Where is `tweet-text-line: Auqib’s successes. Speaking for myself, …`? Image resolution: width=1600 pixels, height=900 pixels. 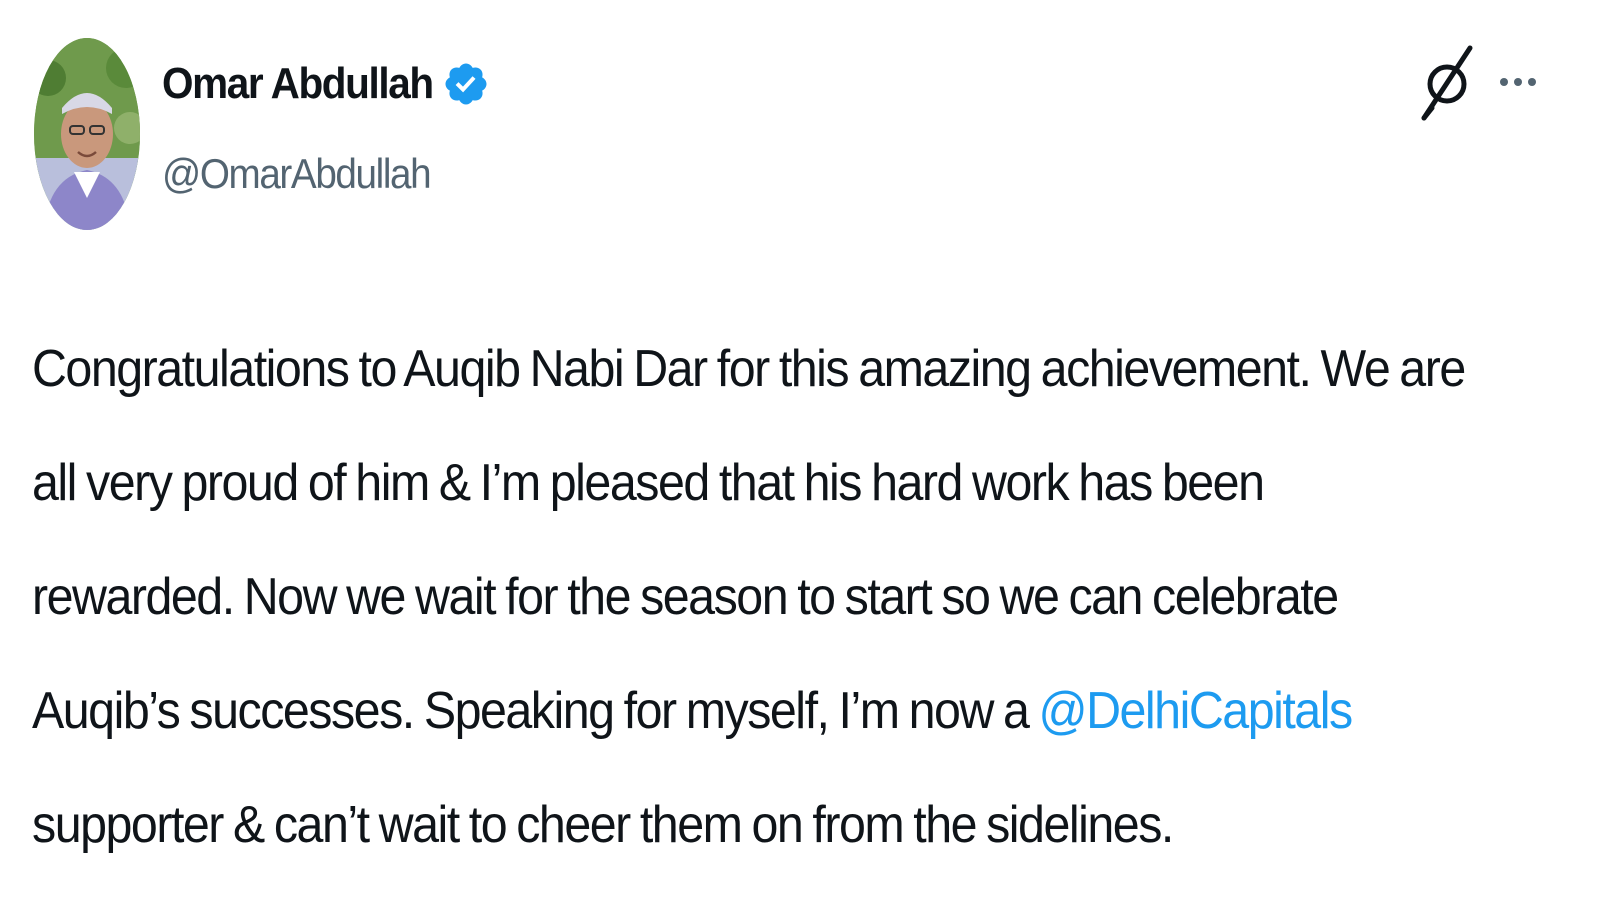 tweet-text-line: Auqib’s successes. Speaking for myself, … is located at coordinates (750, 711).